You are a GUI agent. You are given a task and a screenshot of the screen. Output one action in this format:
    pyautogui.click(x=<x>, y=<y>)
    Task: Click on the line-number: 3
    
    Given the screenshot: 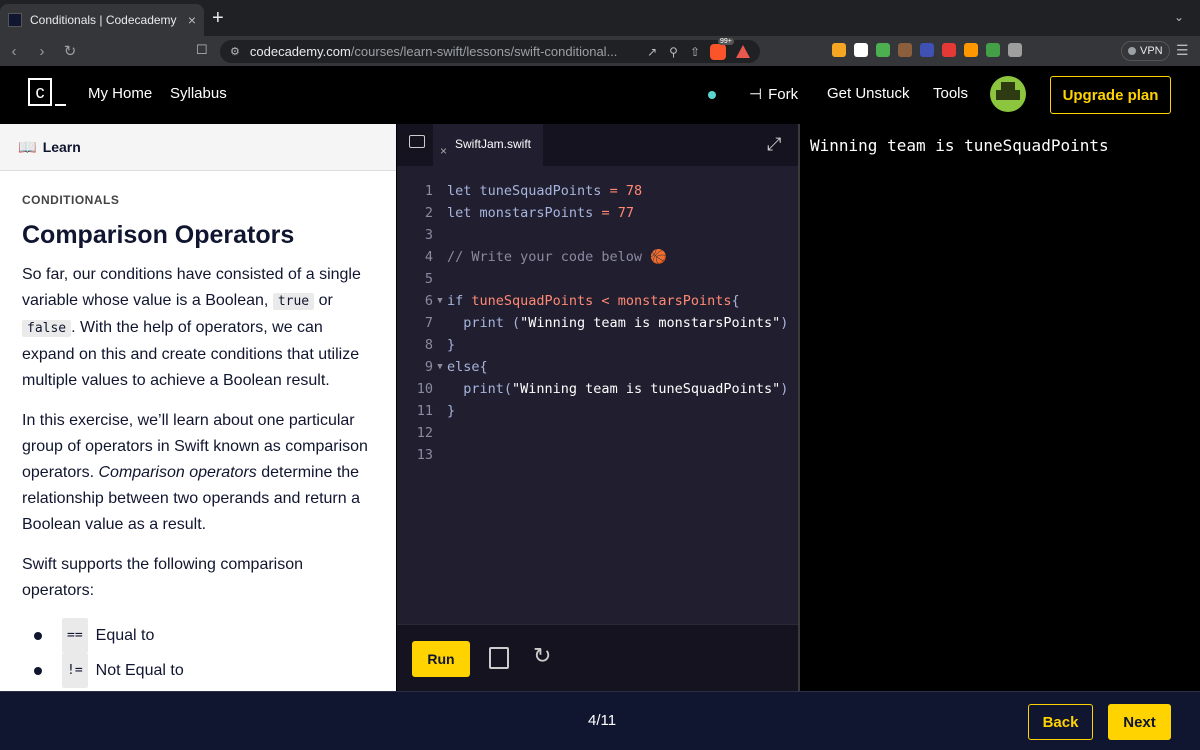 What is the action you would take?
    pyautogui.click(x=428, y=235)
    